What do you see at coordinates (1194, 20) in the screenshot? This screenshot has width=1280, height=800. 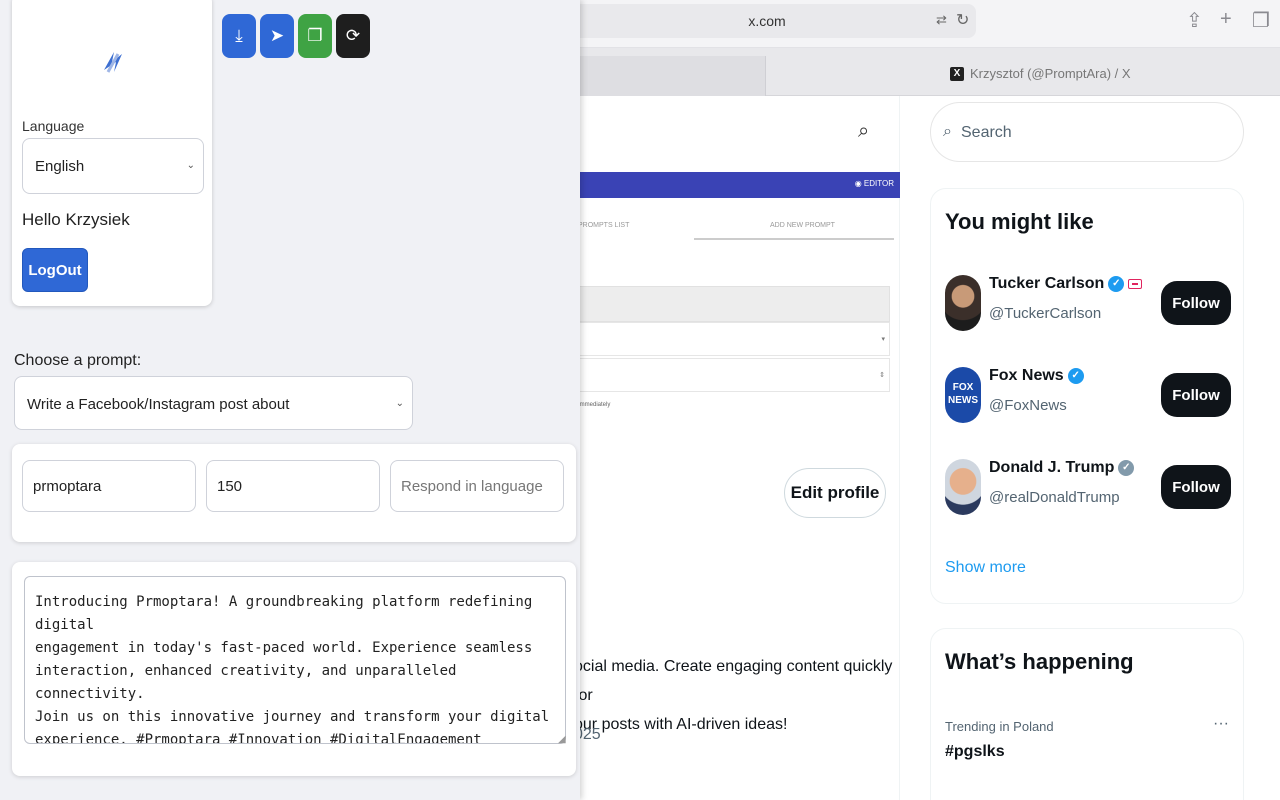 I see `share-icon: ⇪` at bounding box center [1194, 20].